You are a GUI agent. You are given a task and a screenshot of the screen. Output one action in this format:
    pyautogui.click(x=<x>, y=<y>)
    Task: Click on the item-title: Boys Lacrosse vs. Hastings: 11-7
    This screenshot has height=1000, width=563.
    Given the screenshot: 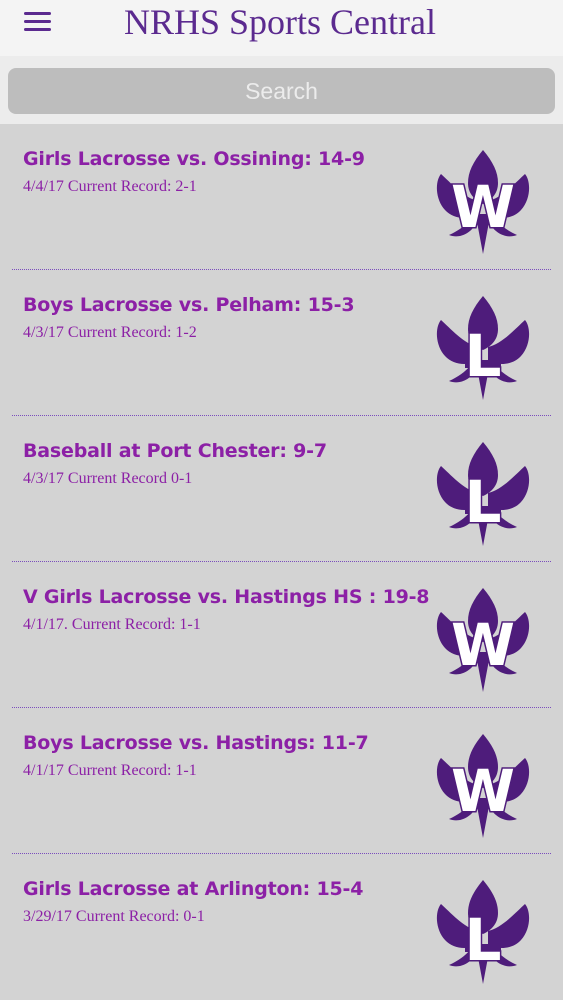 What is the action you would take?
    pyautogui.click(x=196, y=743)
    